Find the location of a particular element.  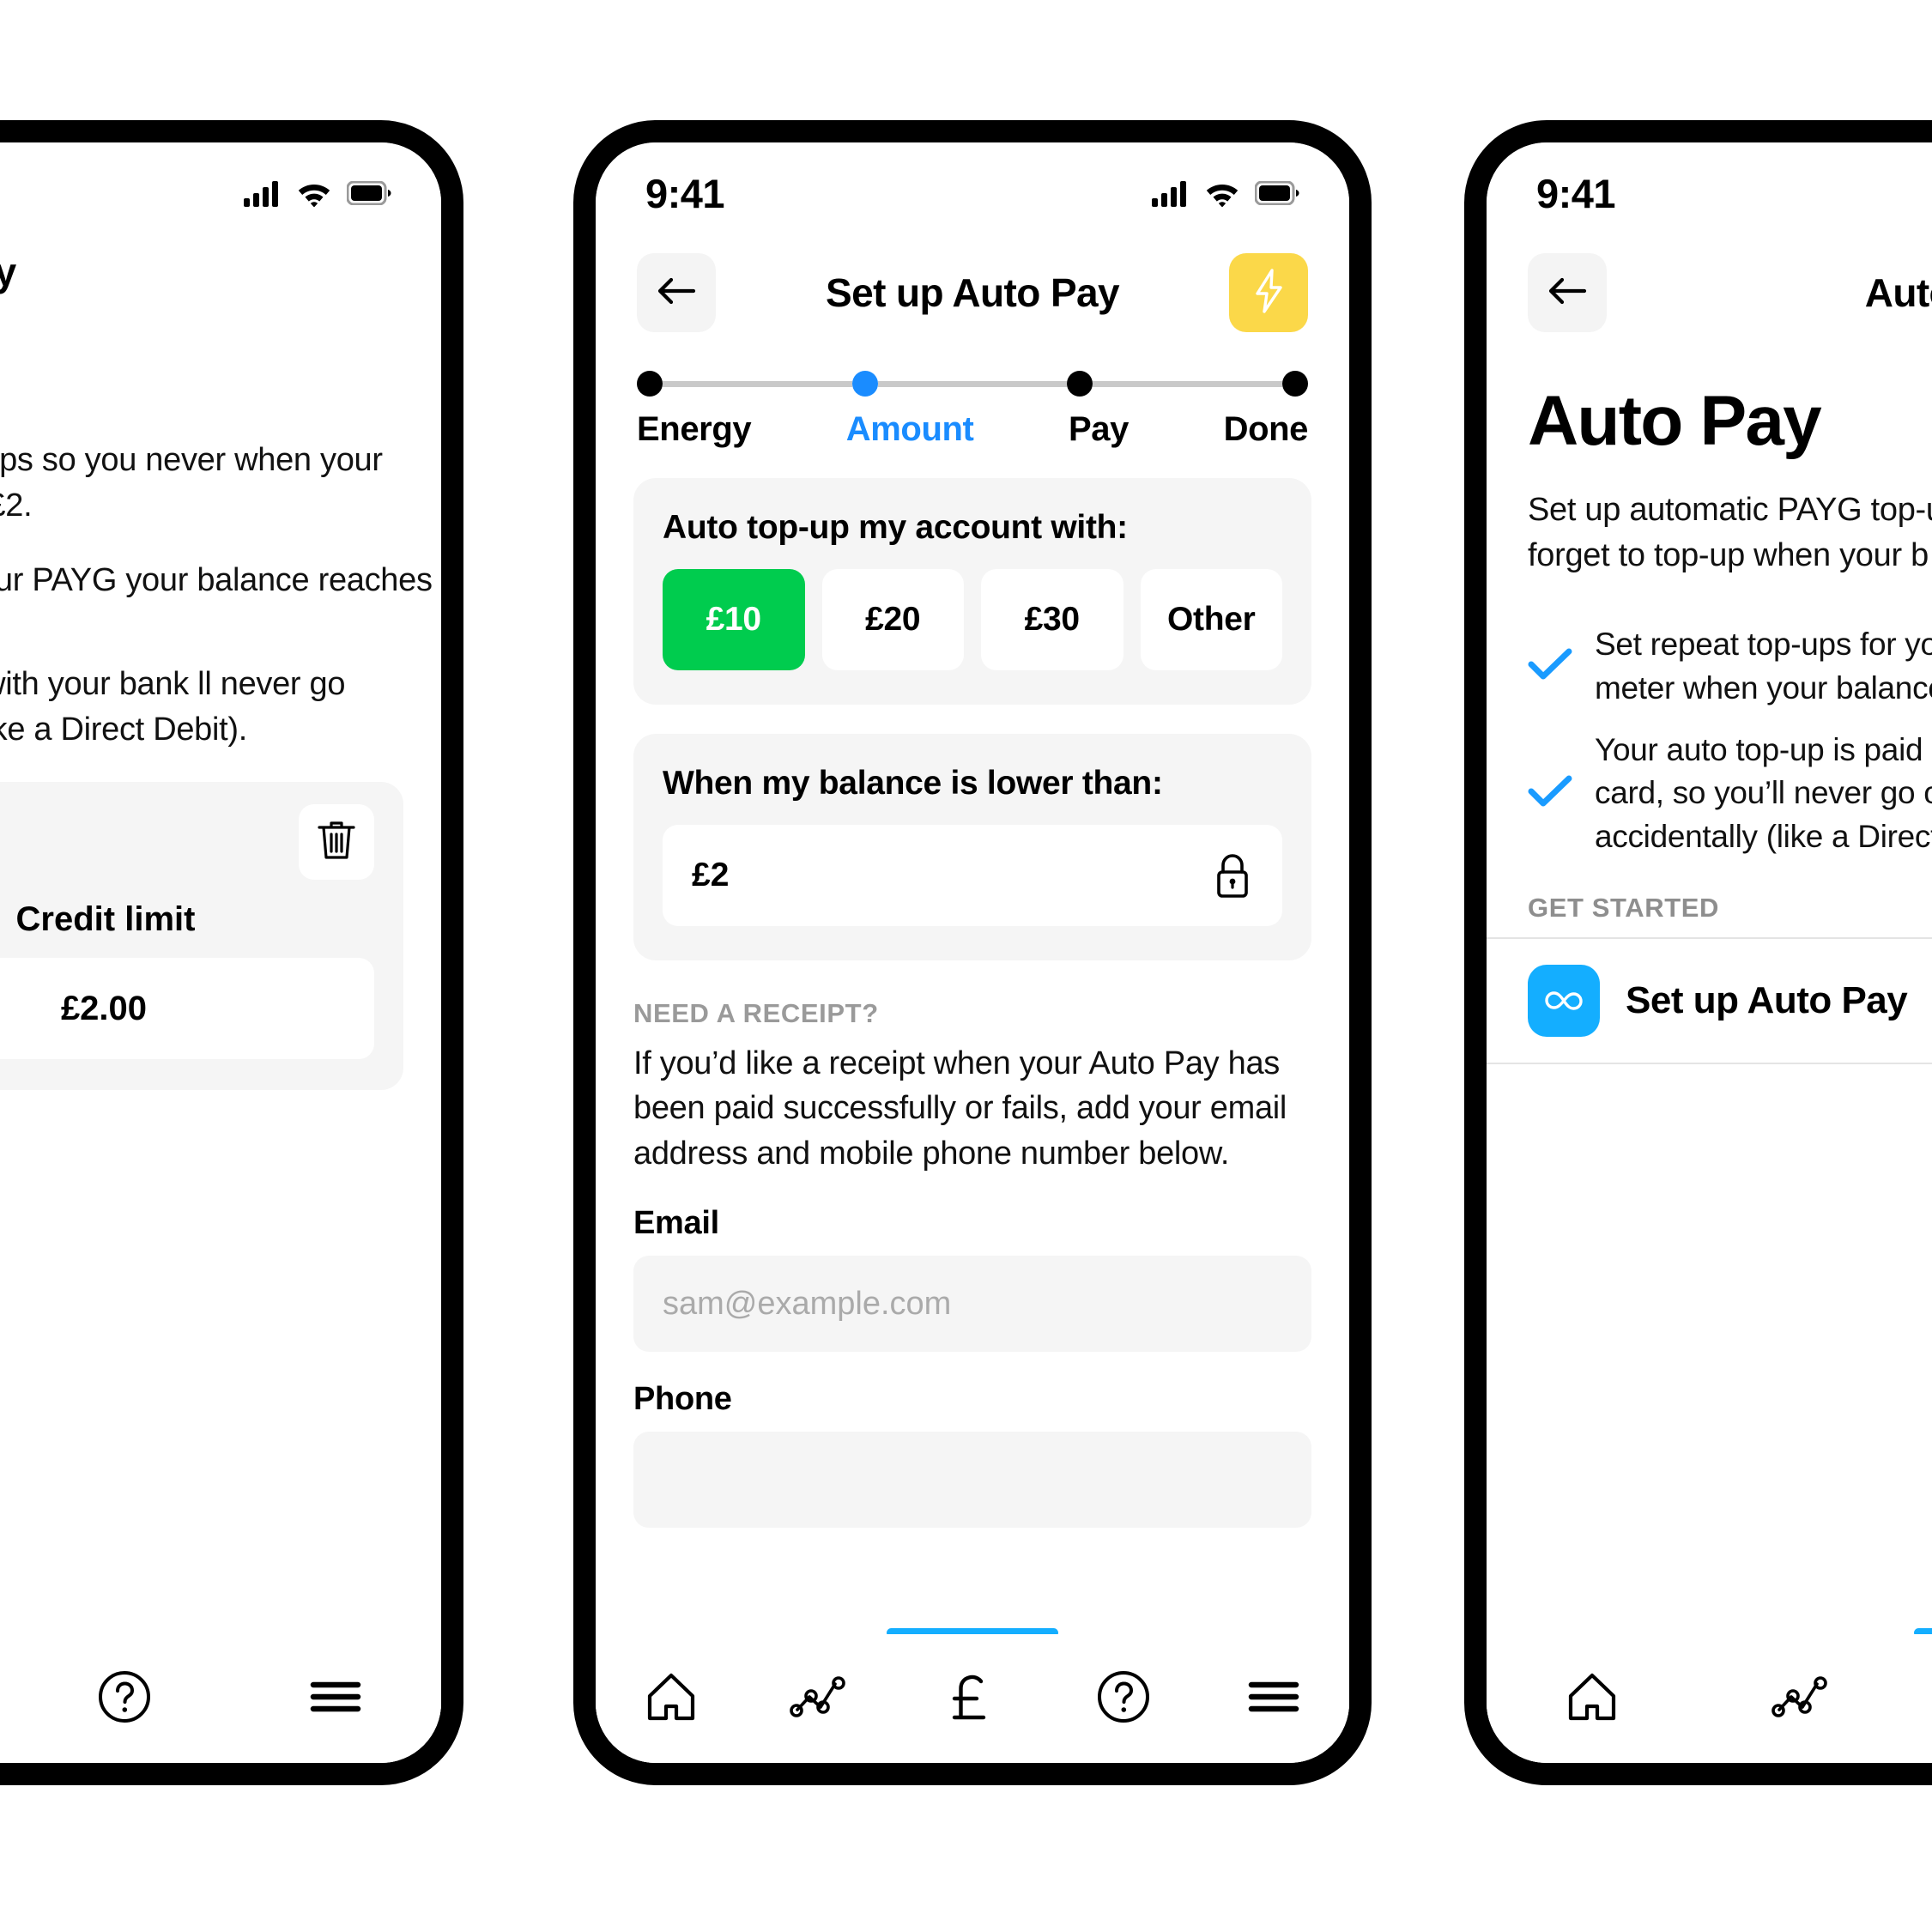

step-label-pay: Pay is located at coordinates (1099, 429).